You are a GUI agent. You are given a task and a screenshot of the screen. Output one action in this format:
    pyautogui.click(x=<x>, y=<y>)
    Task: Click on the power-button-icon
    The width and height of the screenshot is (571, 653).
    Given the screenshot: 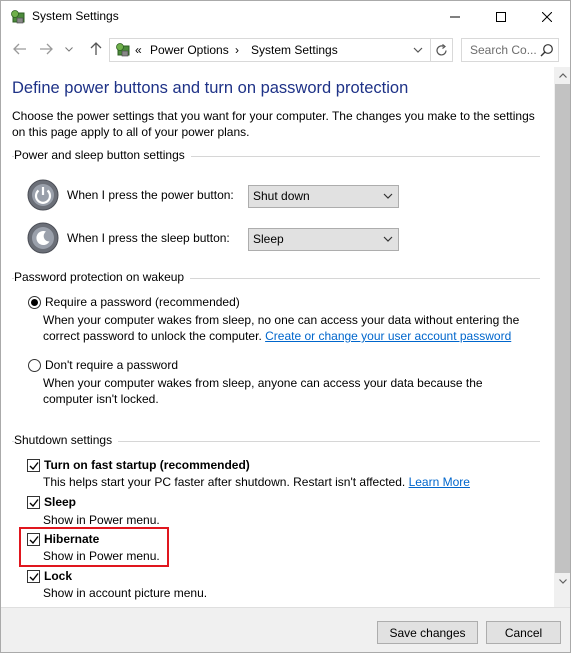 What is the action you would take?
    pyautogui.click(x=43, y=195)
    